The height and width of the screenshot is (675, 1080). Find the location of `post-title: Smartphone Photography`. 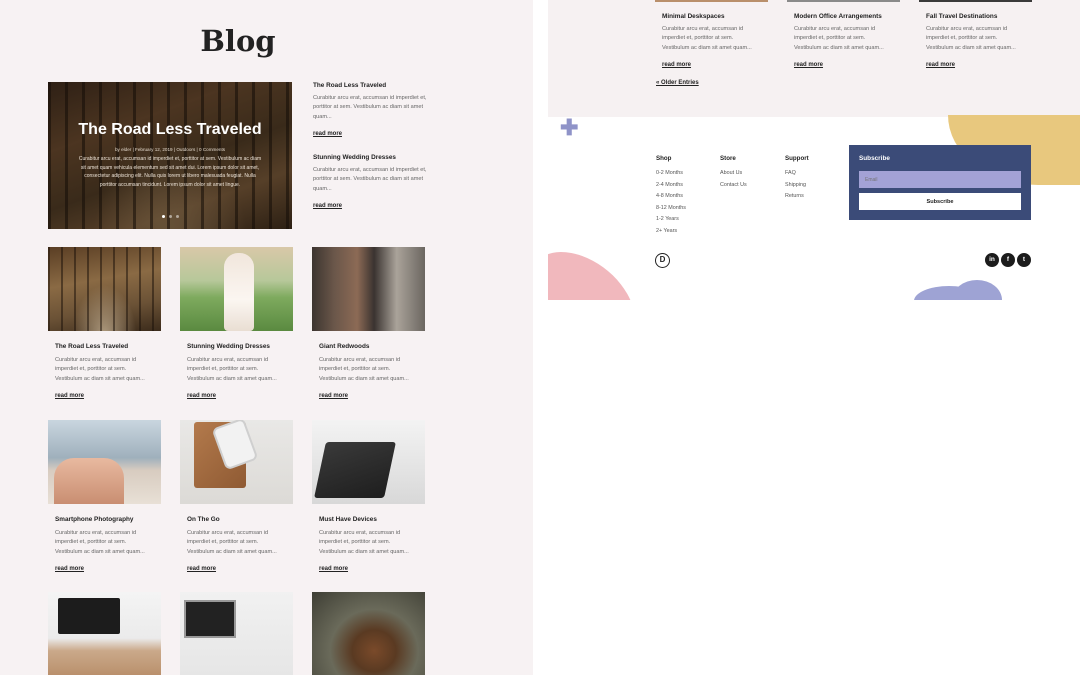

post-title: Smartphone Photography is located at coordinates (104, 520).